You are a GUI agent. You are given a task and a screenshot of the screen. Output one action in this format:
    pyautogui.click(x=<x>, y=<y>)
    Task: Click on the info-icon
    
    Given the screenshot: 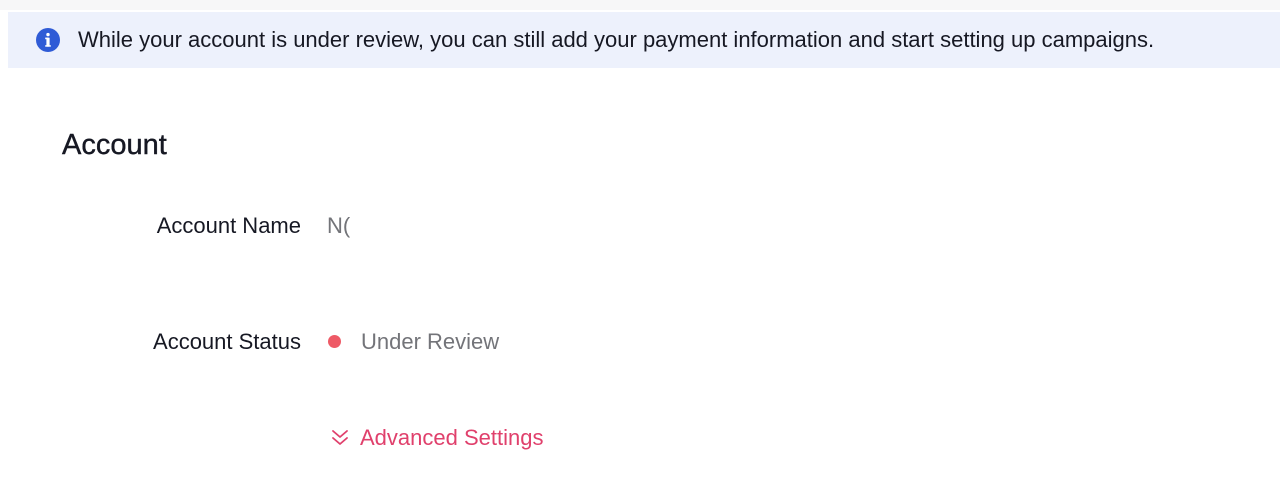 What is the action you would take?
    pyautogui.click(x=48, y=40)
    